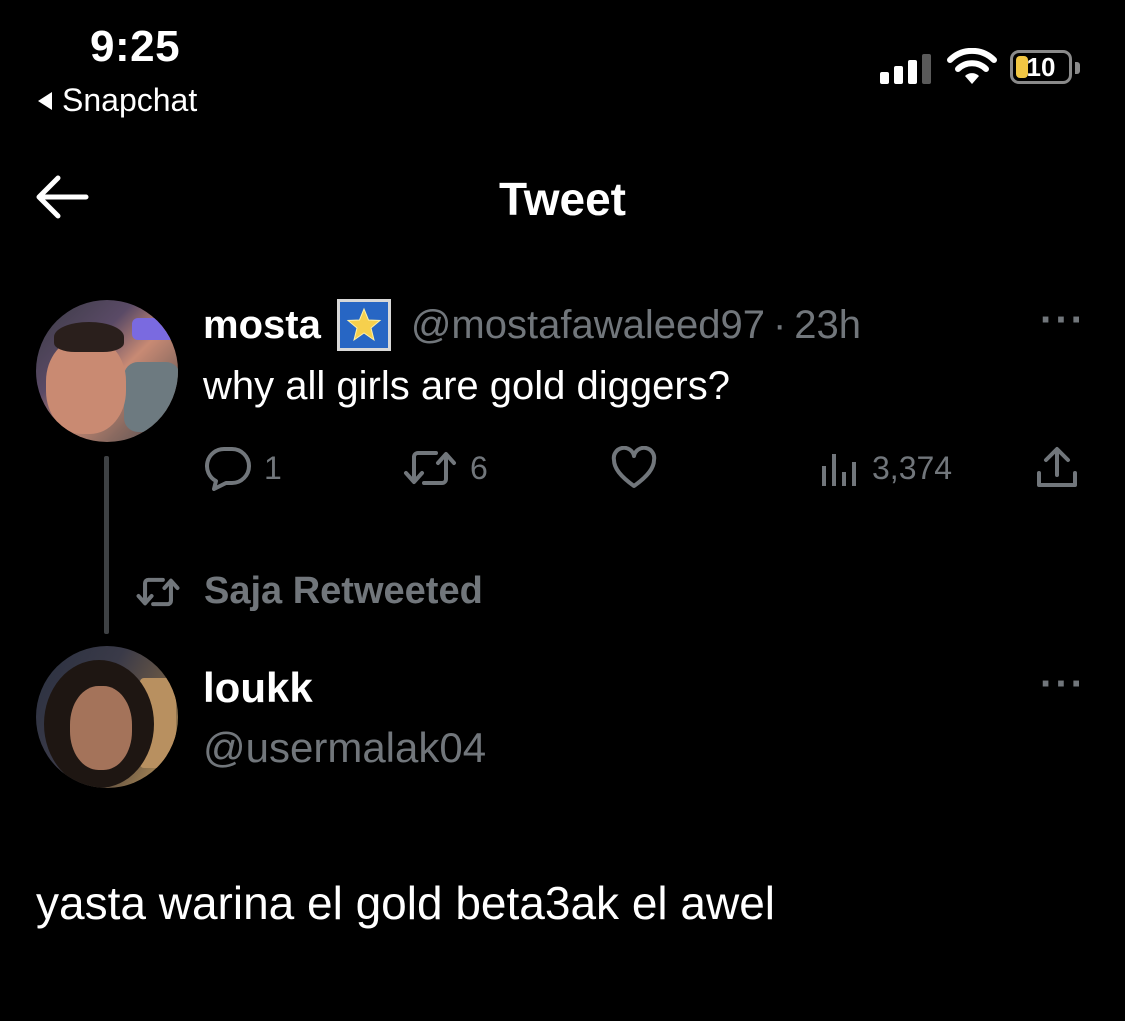  I want to click on retweeted-by-label: Saja Retweeted, so click(308, 591).